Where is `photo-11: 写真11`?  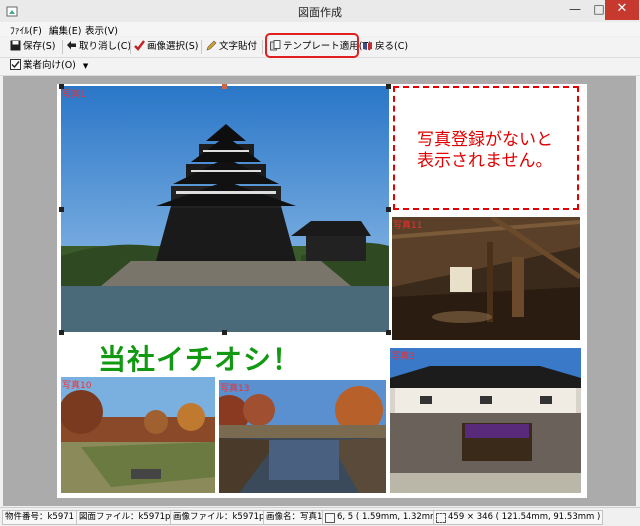
photo-11: 写真11 is located at coordinates (486, 278).